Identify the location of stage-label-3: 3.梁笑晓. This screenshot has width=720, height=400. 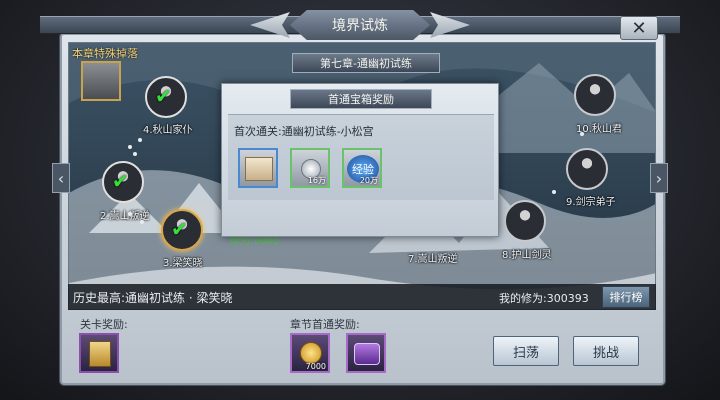
(183, 263).